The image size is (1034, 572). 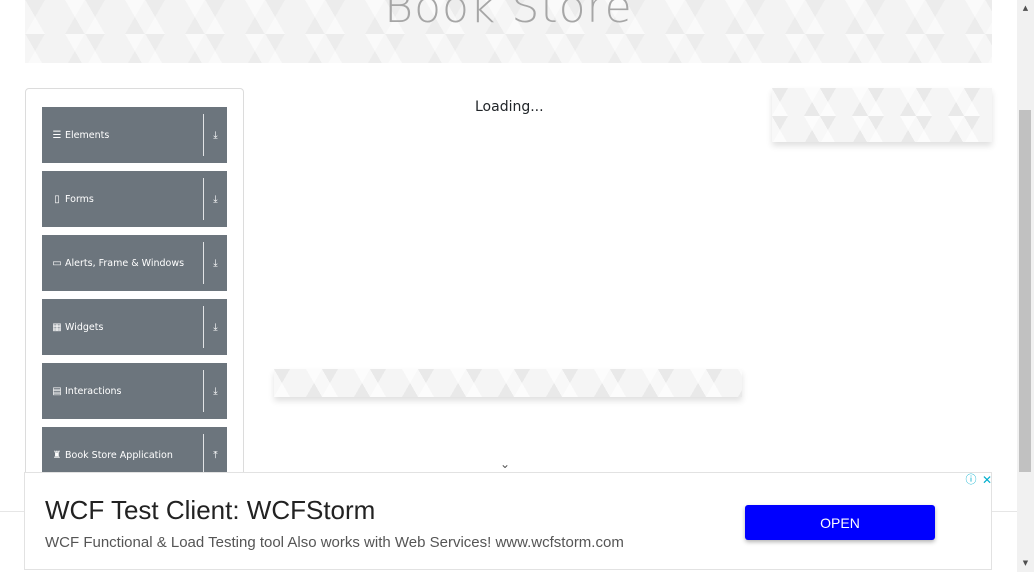 What do you see at coordinates (57, 263) in the screenshot?
I see `window-icon: ▭` at bounding box center [57, 263].